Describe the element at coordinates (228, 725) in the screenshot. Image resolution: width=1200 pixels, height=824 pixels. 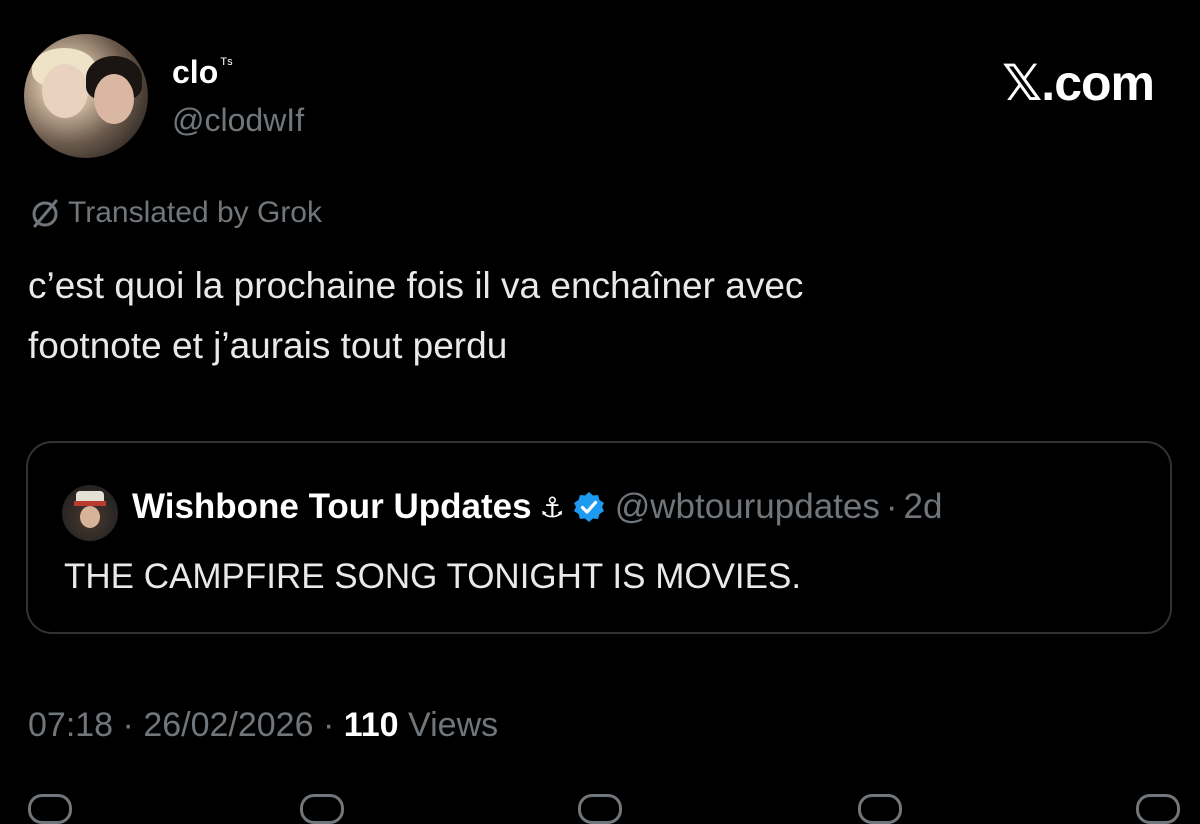
I see `post-date: 26/02/2026` at that location.